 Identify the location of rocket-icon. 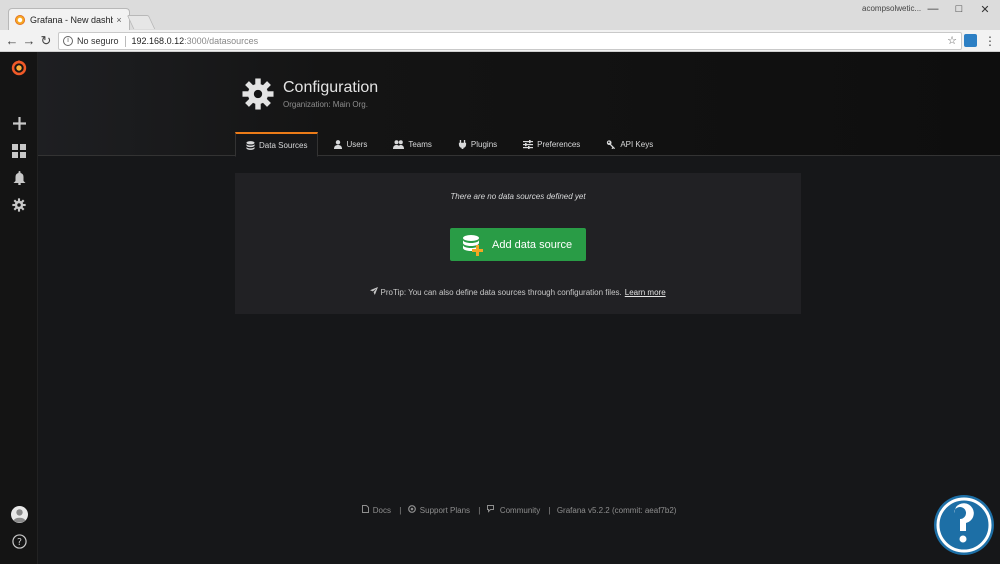
(374, 291).